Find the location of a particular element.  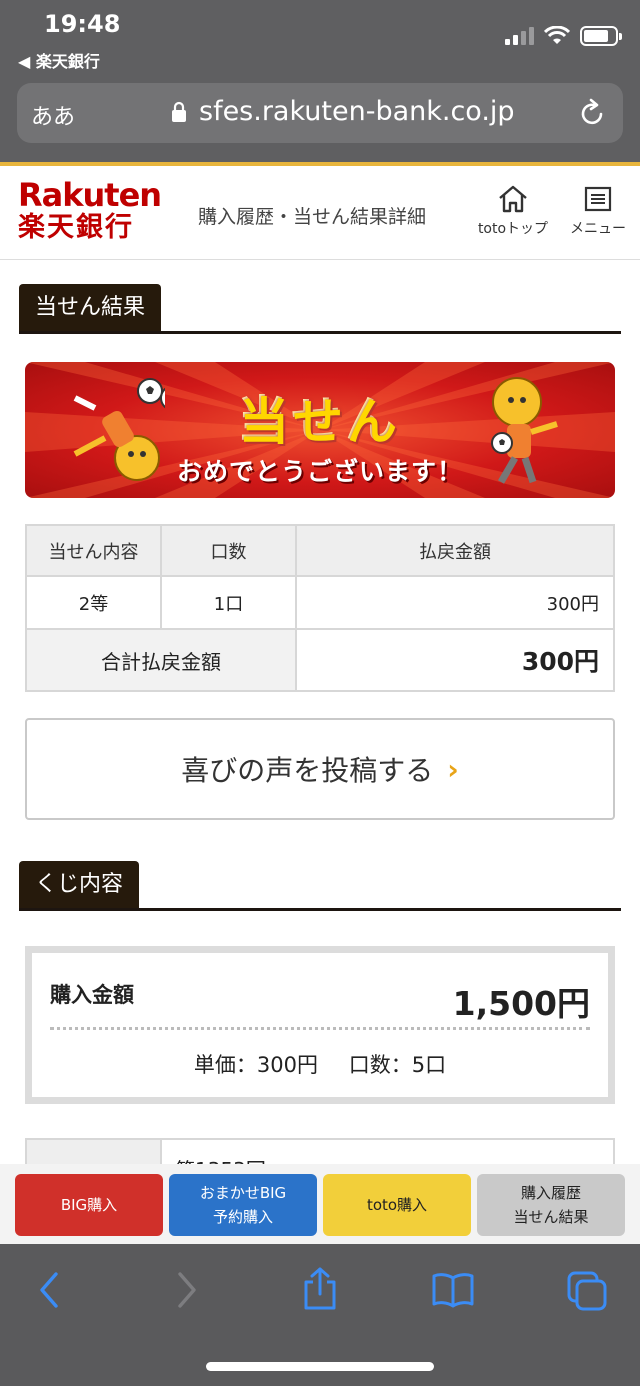

post-voice-button: 喜びの声を投稿する › is located at coordinates (320, 769).